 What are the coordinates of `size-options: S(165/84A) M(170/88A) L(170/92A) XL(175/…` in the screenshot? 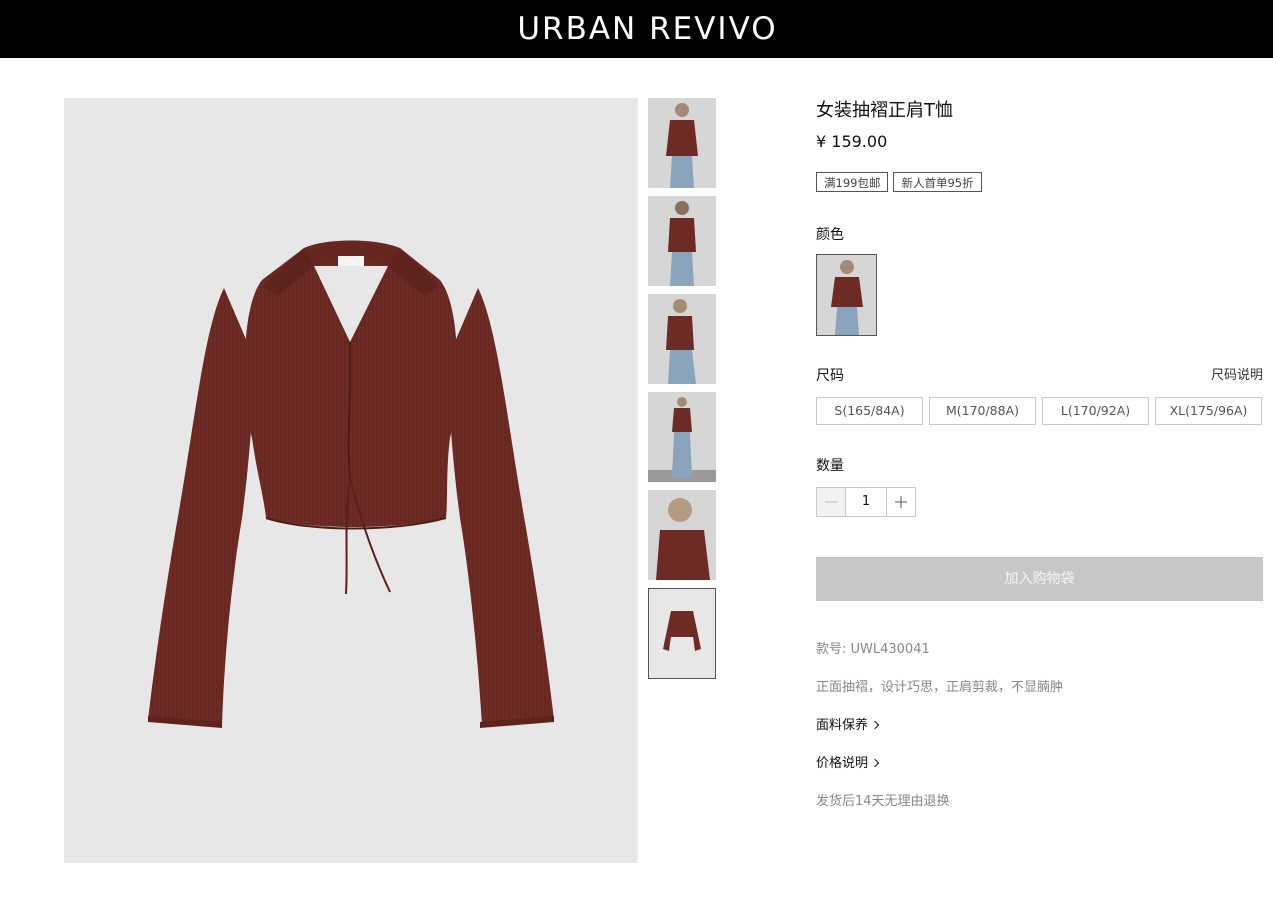 It's located at (1039, 411).